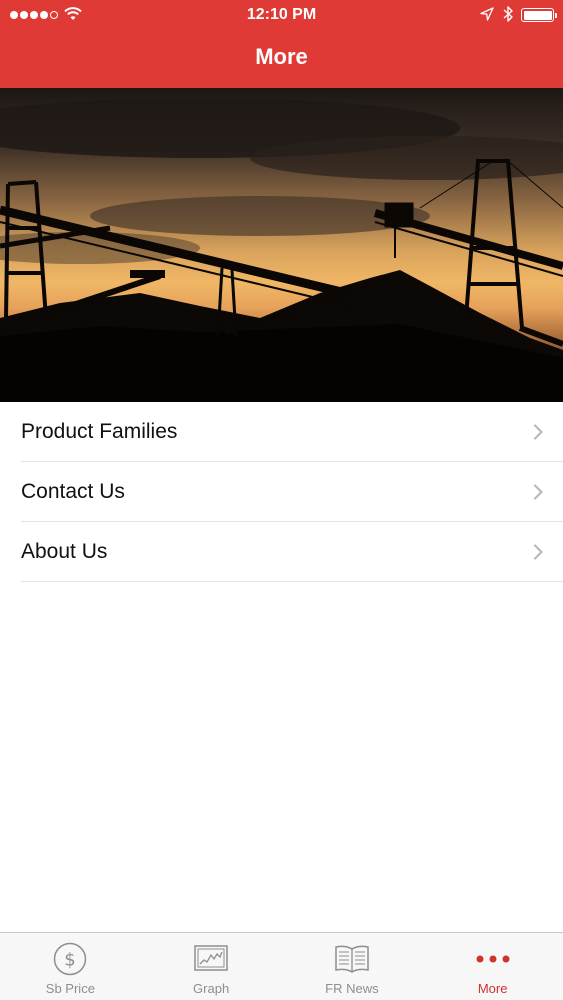  I want to click on tab-label: Graph, so click(211, 988).